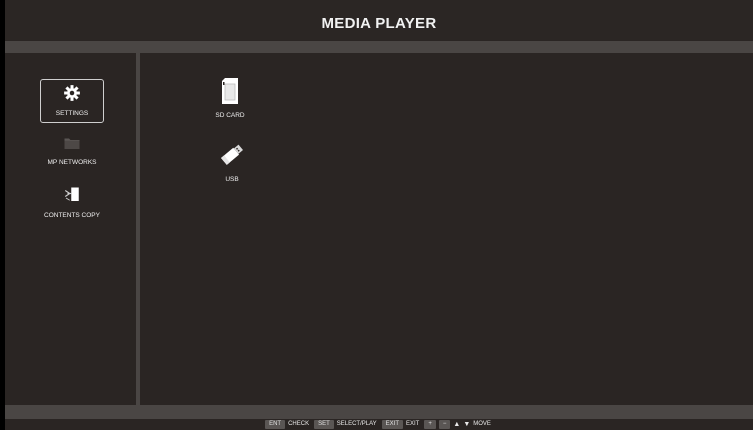 This screenshot has height=430, width=753. I want to click on usb-item: USB, so click(232, 161).